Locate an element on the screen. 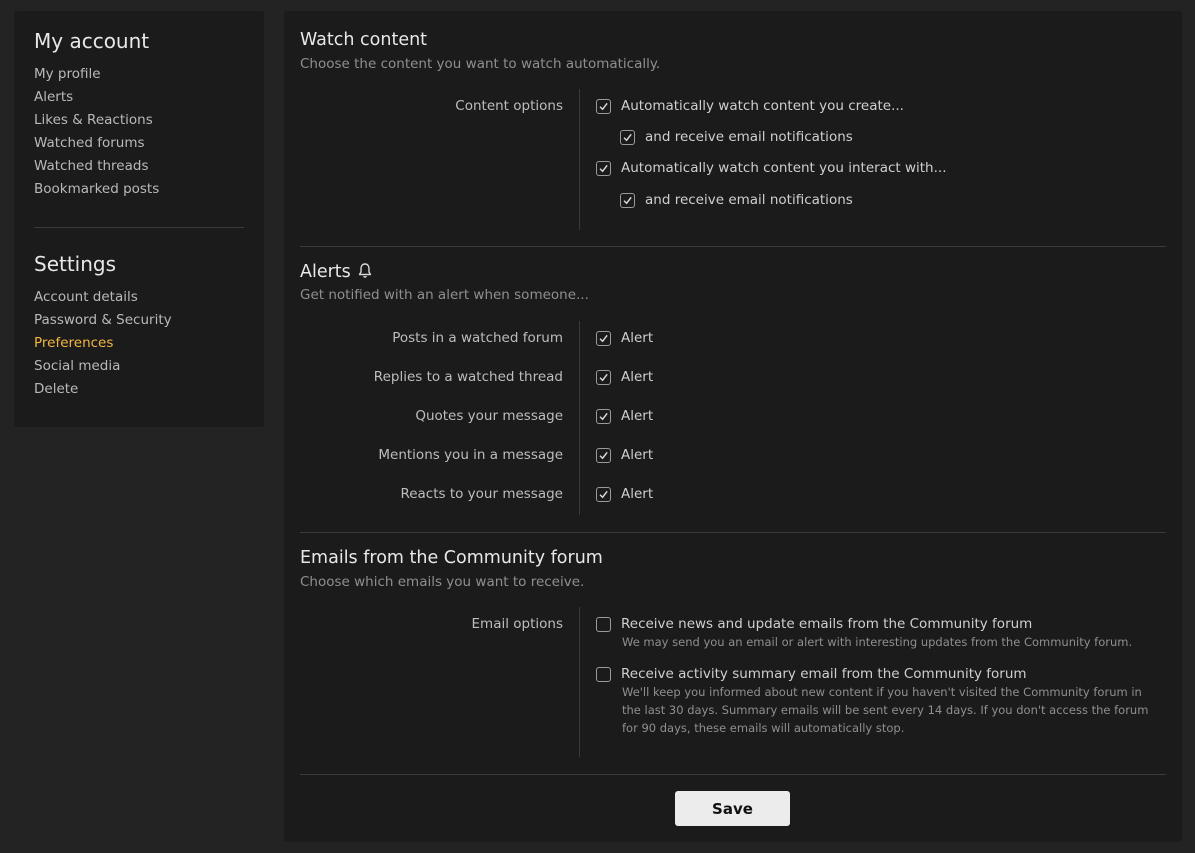 The width and height of the screenshot is (1195, 853). watch-created-email-checkbox is located at coordinates (627, 137).